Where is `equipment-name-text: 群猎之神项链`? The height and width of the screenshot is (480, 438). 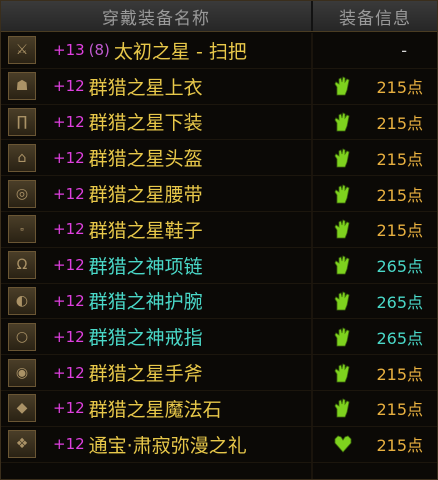
equipment-name-text: 群猎之神项链 is located at coordinates (145, 266).